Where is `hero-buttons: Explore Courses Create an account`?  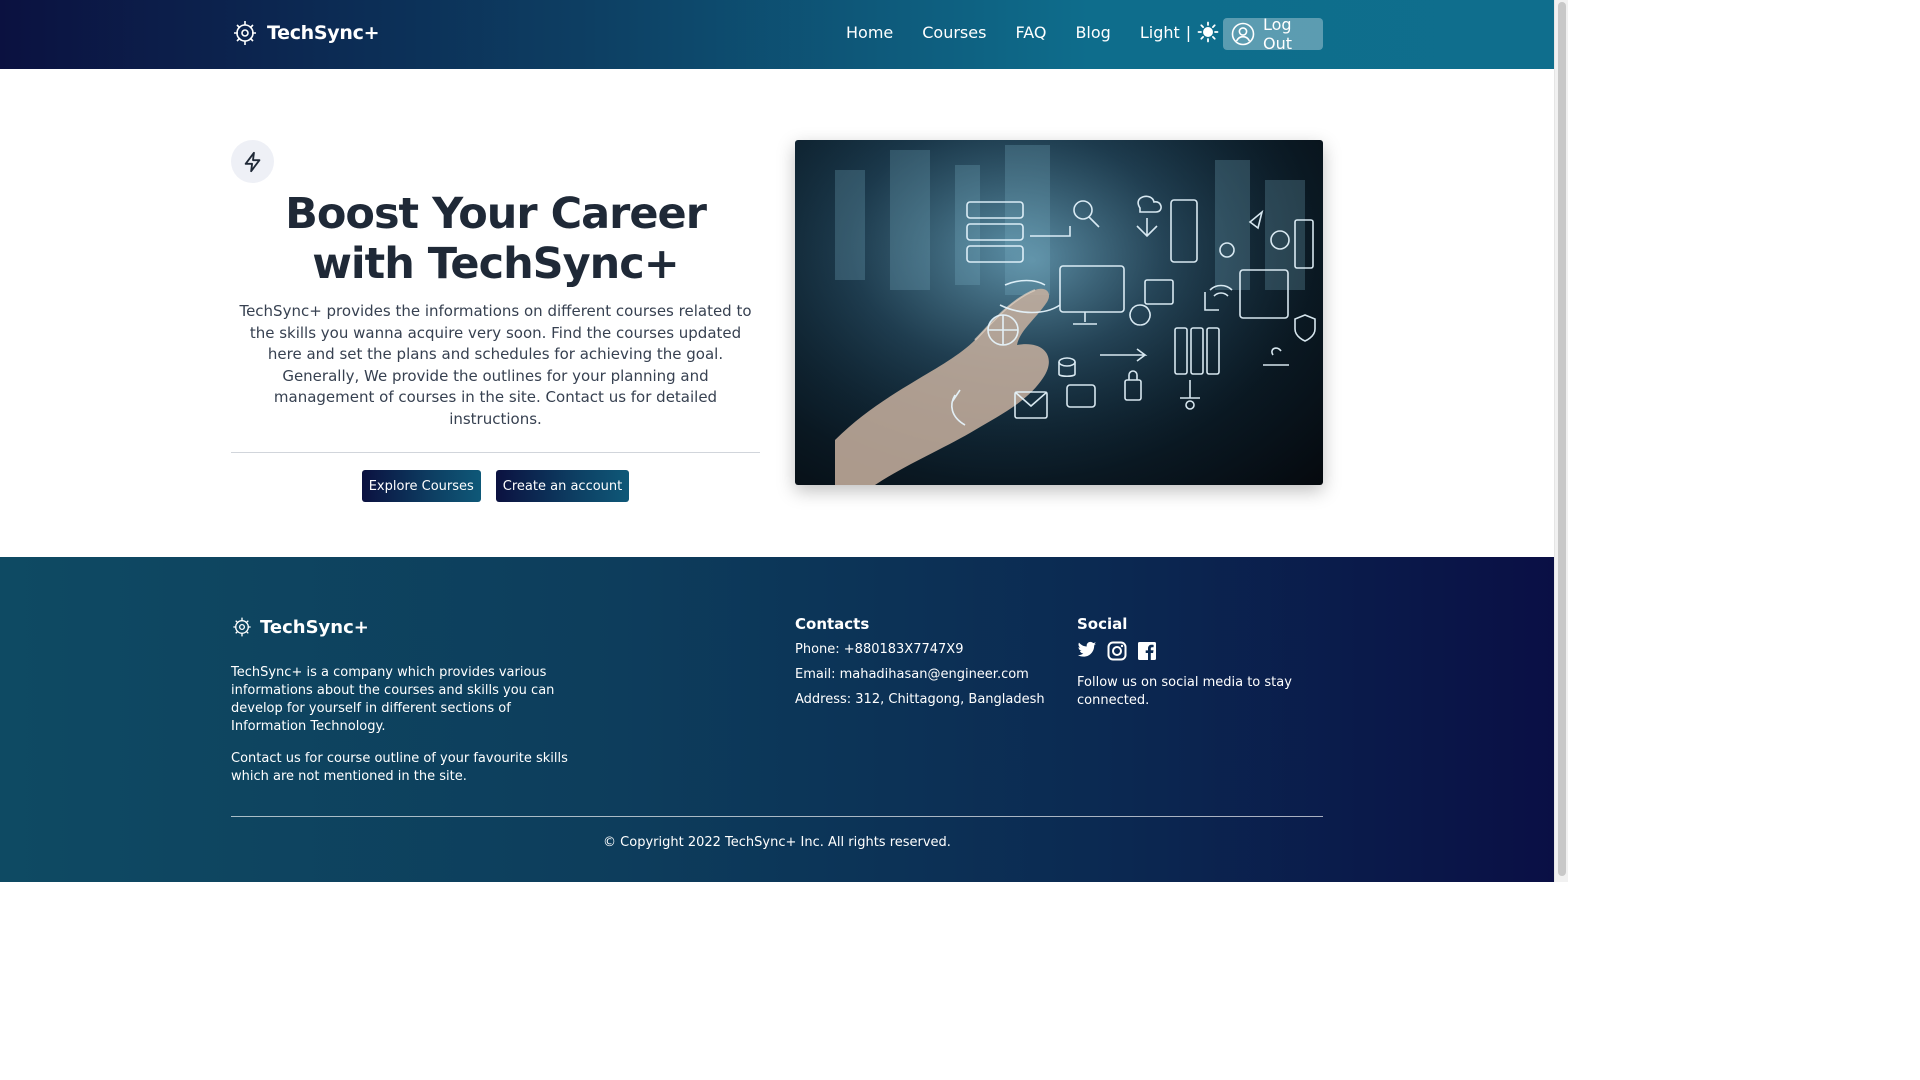 hero-buttons: Explore Courses Create an account is located at coordinates (495, 486).